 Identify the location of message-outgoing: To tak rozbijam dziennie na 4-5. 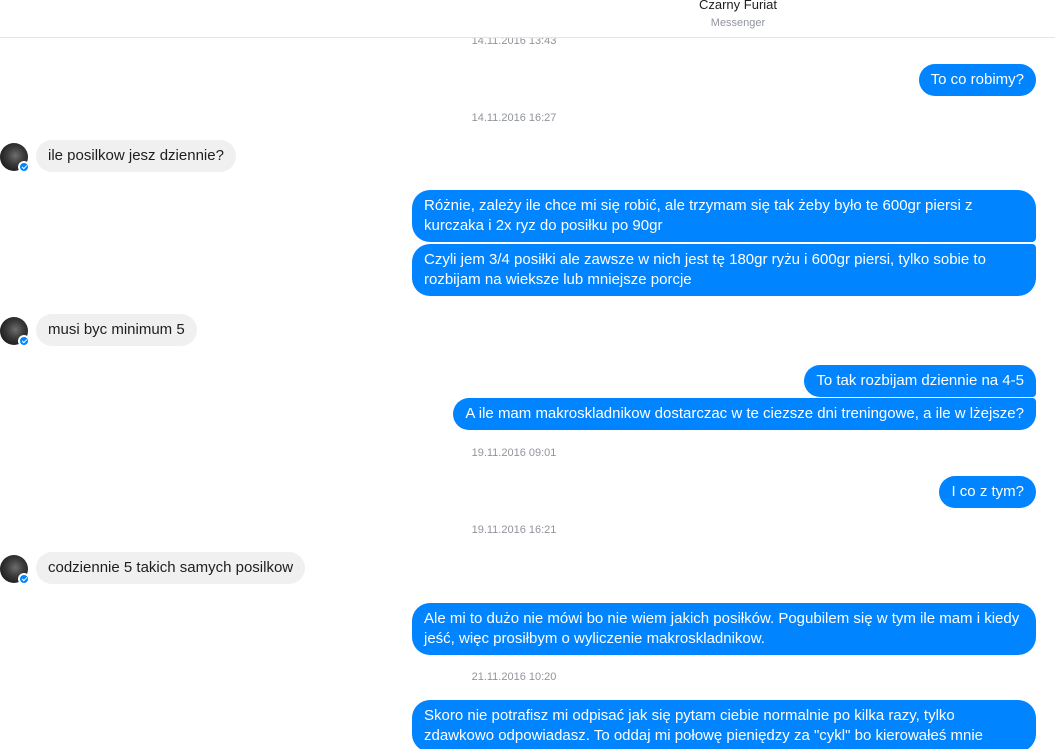
(920, 381).